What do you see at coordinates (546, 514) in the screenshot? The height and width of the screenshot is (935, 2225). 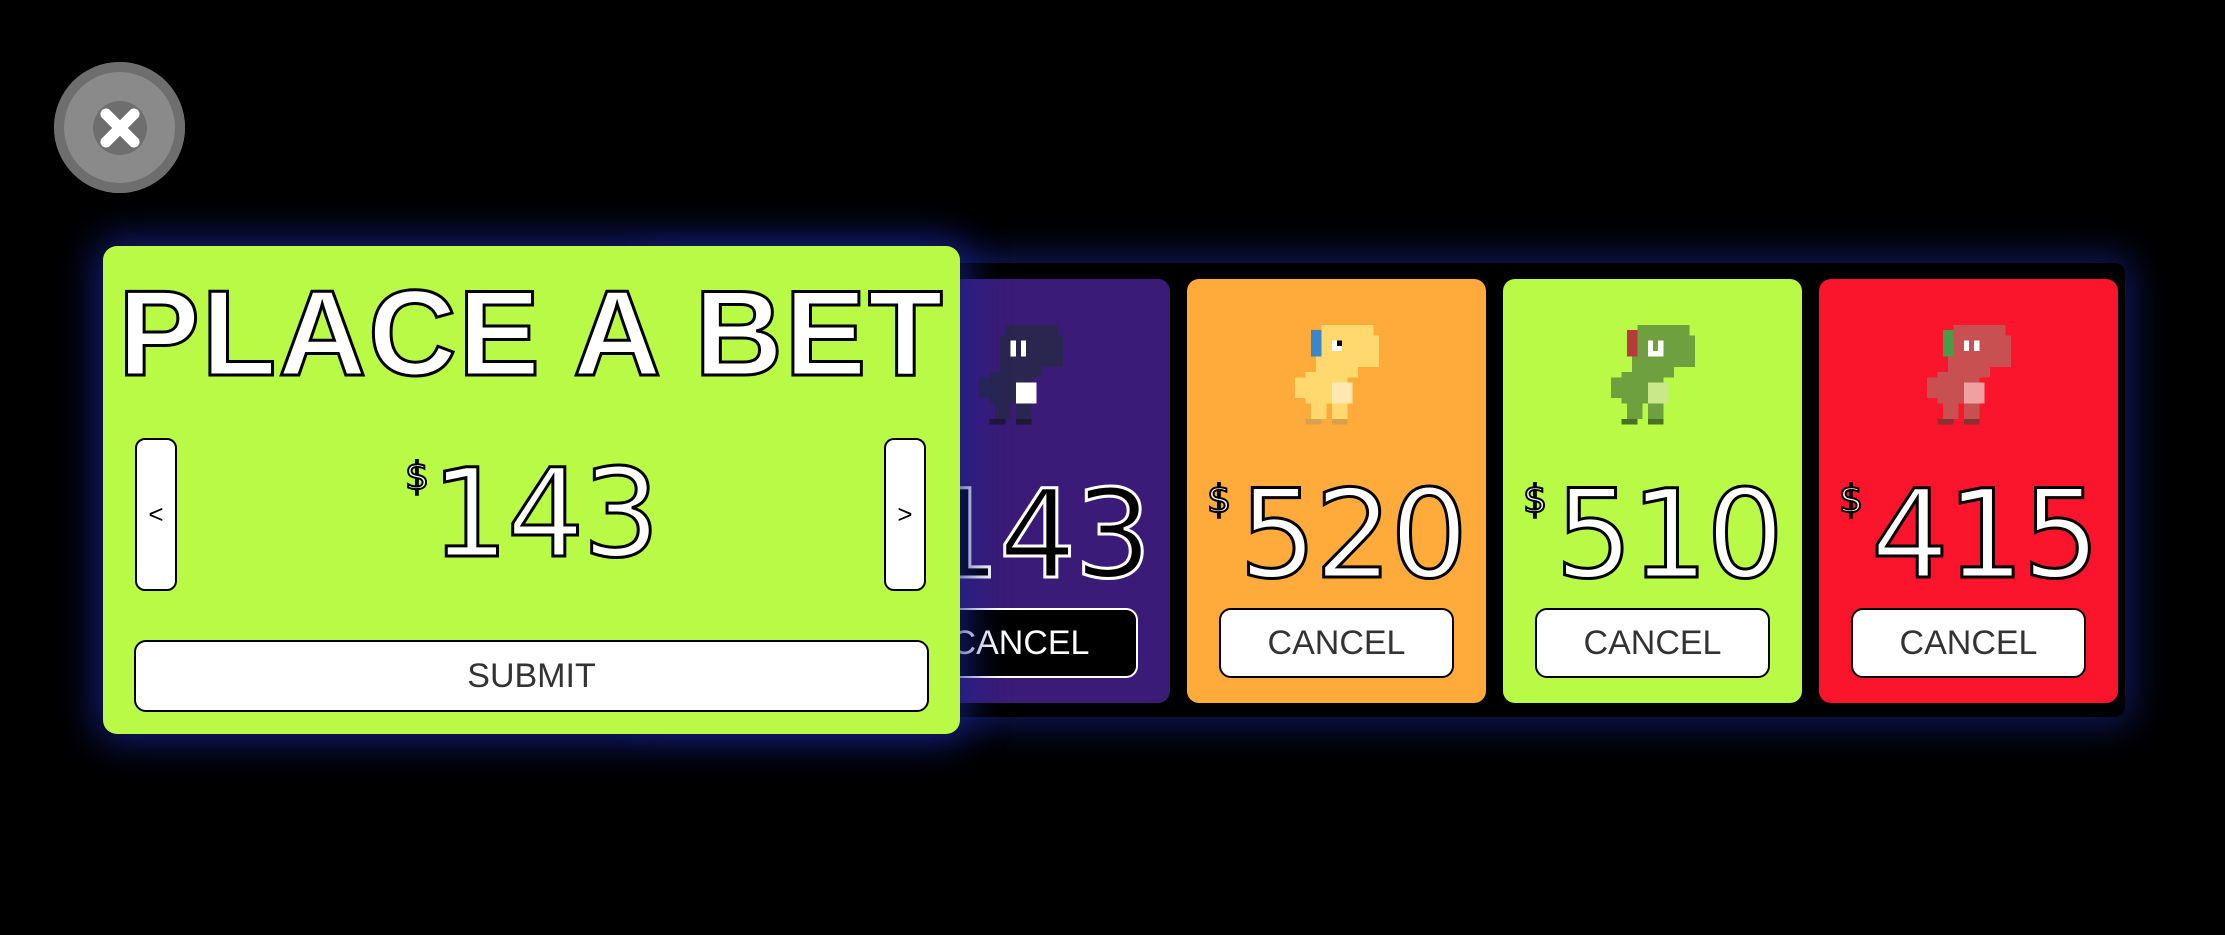 I see `bet-value: 143` at bounding box center [546, 514].